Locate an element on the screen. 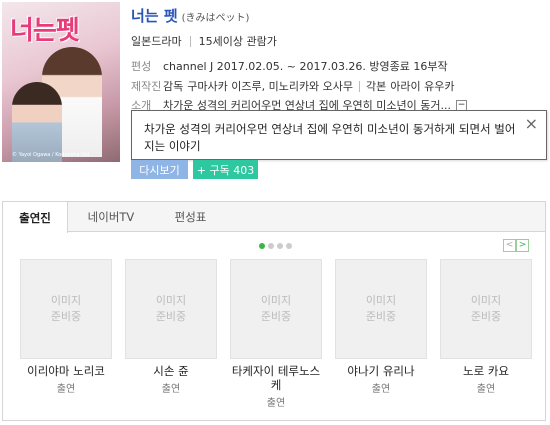  carousel-arrows: < > is located at coordinates (516, 245).